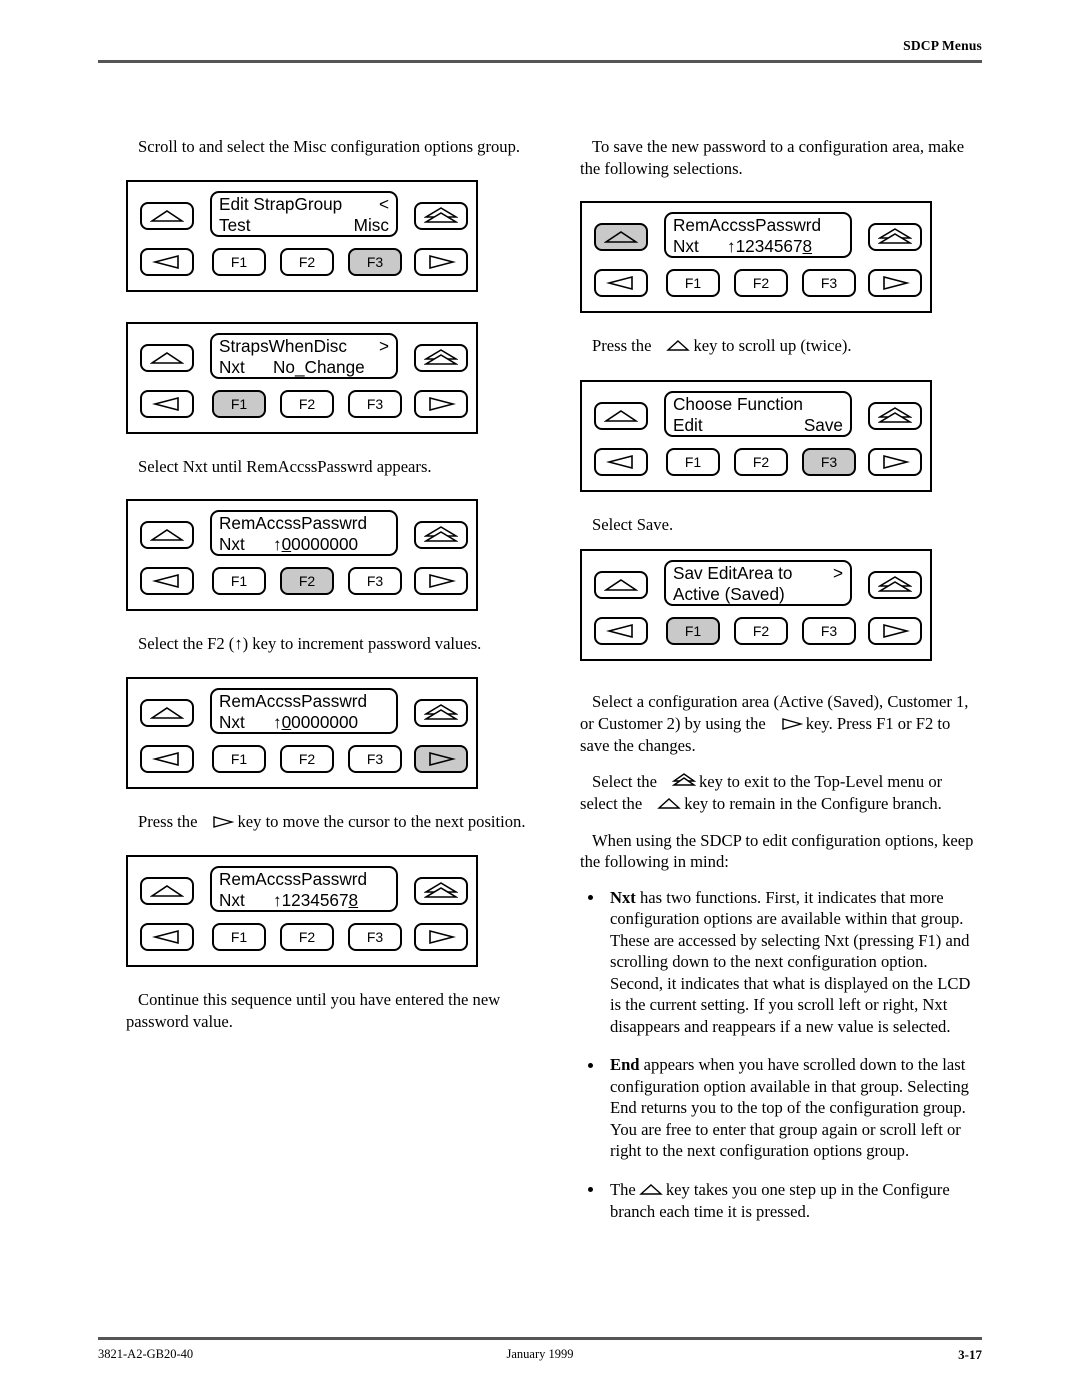  Describe the element at coordinates (168, 821) in the screenshot. I see `left-para4-before: Press the` at that location.